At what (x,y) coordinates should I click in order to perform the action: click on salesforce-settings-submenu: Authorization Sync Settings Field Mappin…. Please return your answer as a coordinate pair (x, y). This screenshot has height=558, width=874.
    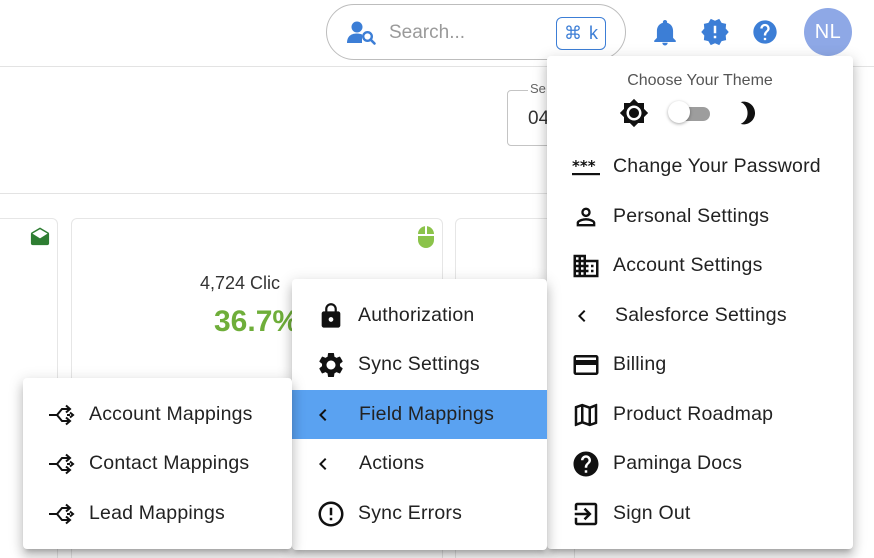
    Looking at the image, I should click on (419, 414).